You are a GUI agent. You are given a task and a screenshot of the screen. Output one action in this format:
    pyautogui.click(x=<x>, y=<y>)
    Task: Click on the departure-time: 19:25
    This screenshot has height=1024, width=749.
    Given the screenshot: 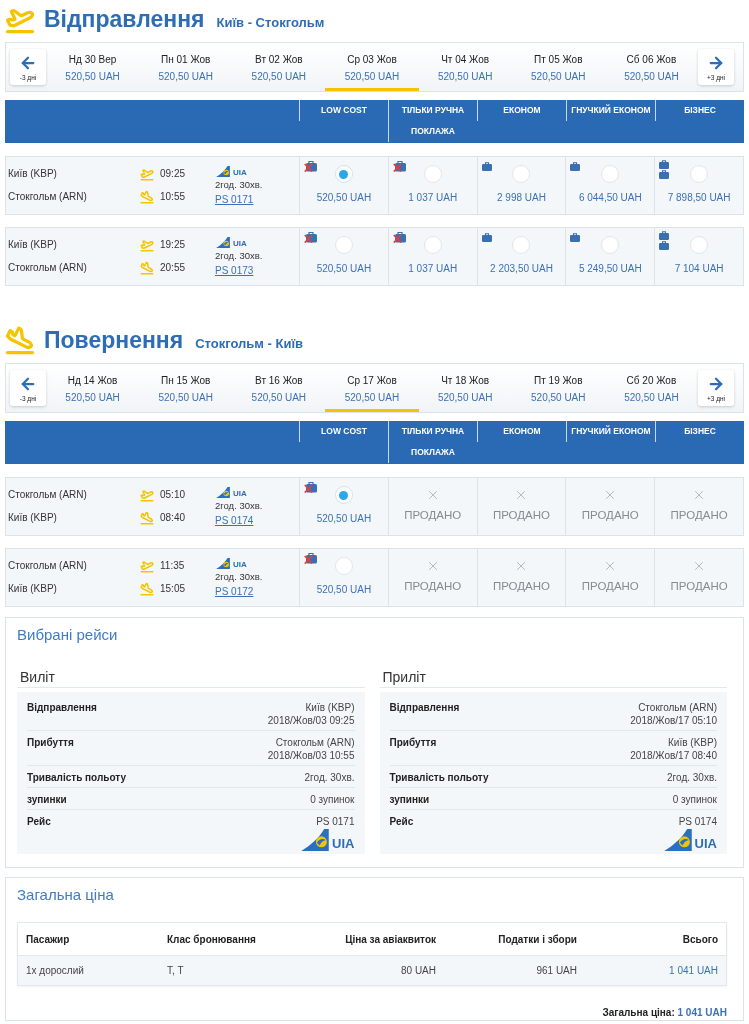 What is the action you would take?
    pyautogui.click(x=173, y=245)
    